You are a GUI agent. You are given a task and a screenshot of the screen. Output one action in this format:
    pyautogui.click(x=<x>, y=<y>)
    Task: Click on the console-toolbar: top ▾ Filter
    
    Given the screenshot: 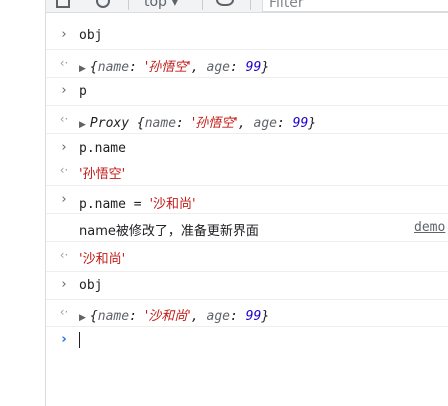 What is the action you would take?
    pyautogui.click(x=247, y=6)
    